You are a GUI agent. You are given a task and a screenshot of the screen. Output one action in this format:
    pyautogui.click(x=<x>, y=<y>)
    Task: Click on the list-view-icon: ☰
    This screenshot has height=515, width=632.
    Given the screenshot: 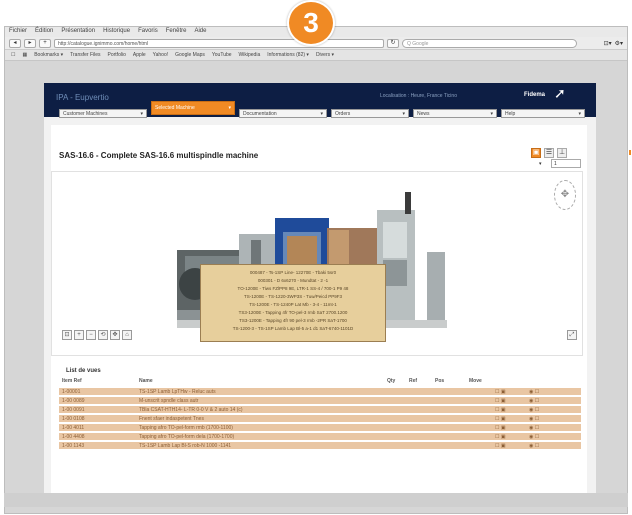 What is the action you would take?
    pyautogui.click(x=549, y=153)
    